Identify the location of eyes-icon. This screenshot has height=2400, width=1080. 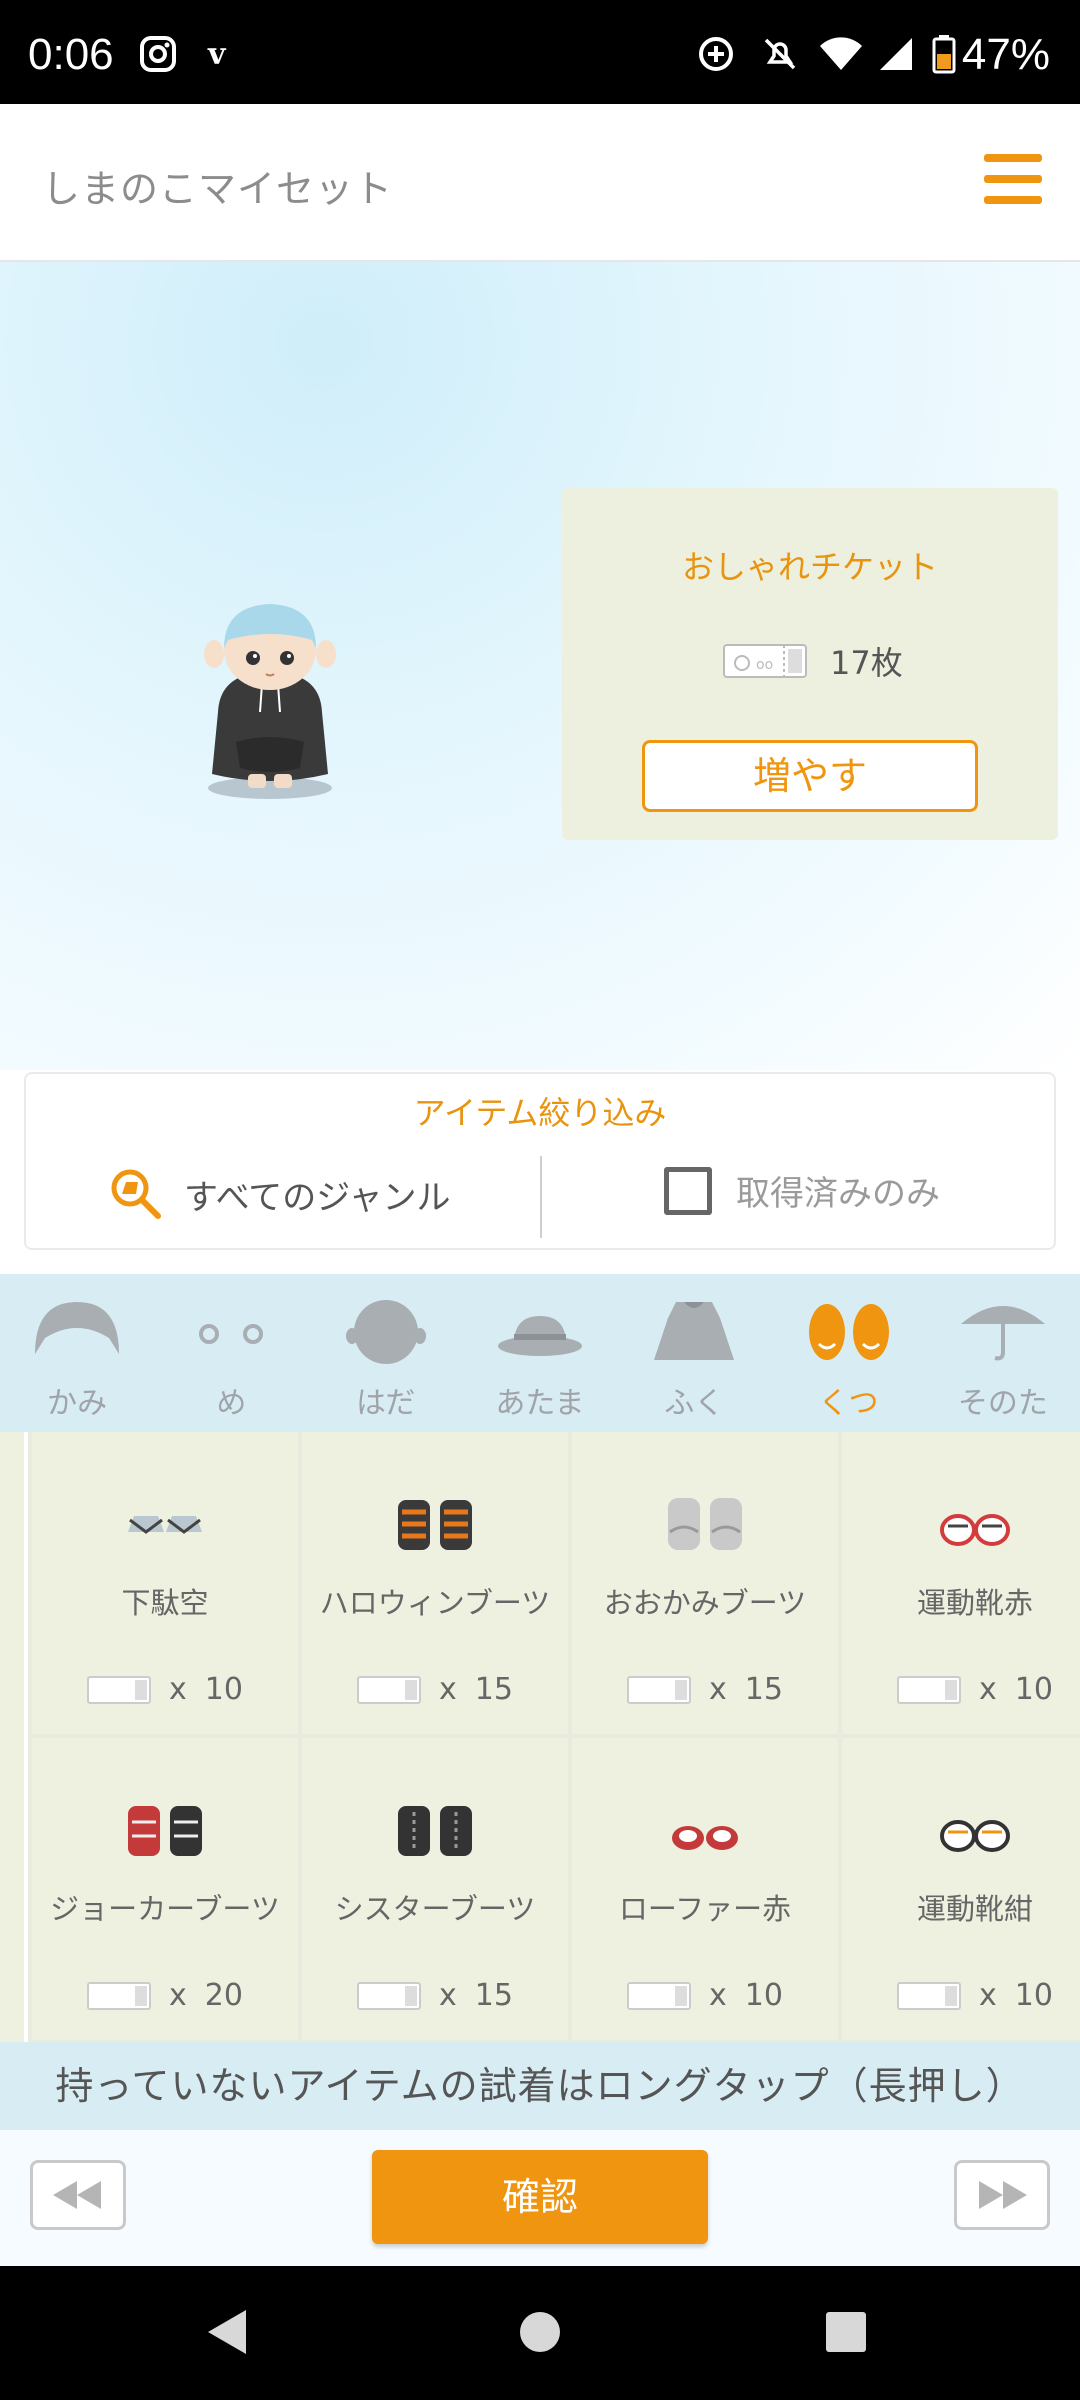
(231, 1334).